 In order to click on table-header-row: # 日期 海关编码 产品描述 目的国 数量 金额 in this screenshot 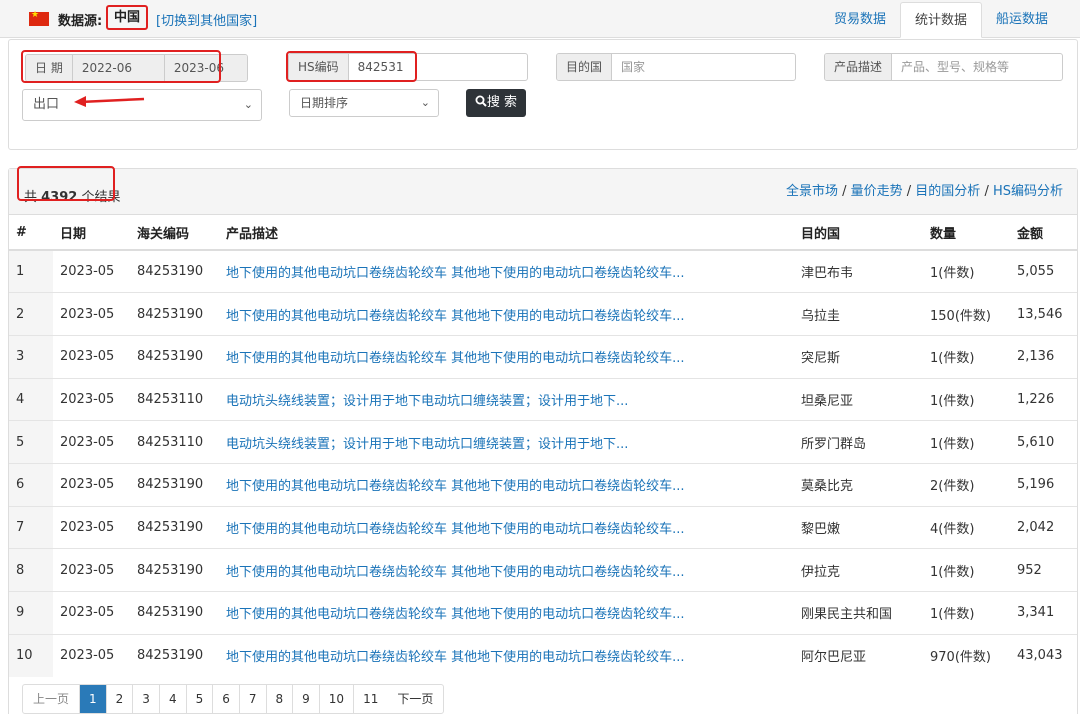, I will do `click(543, 233)`.